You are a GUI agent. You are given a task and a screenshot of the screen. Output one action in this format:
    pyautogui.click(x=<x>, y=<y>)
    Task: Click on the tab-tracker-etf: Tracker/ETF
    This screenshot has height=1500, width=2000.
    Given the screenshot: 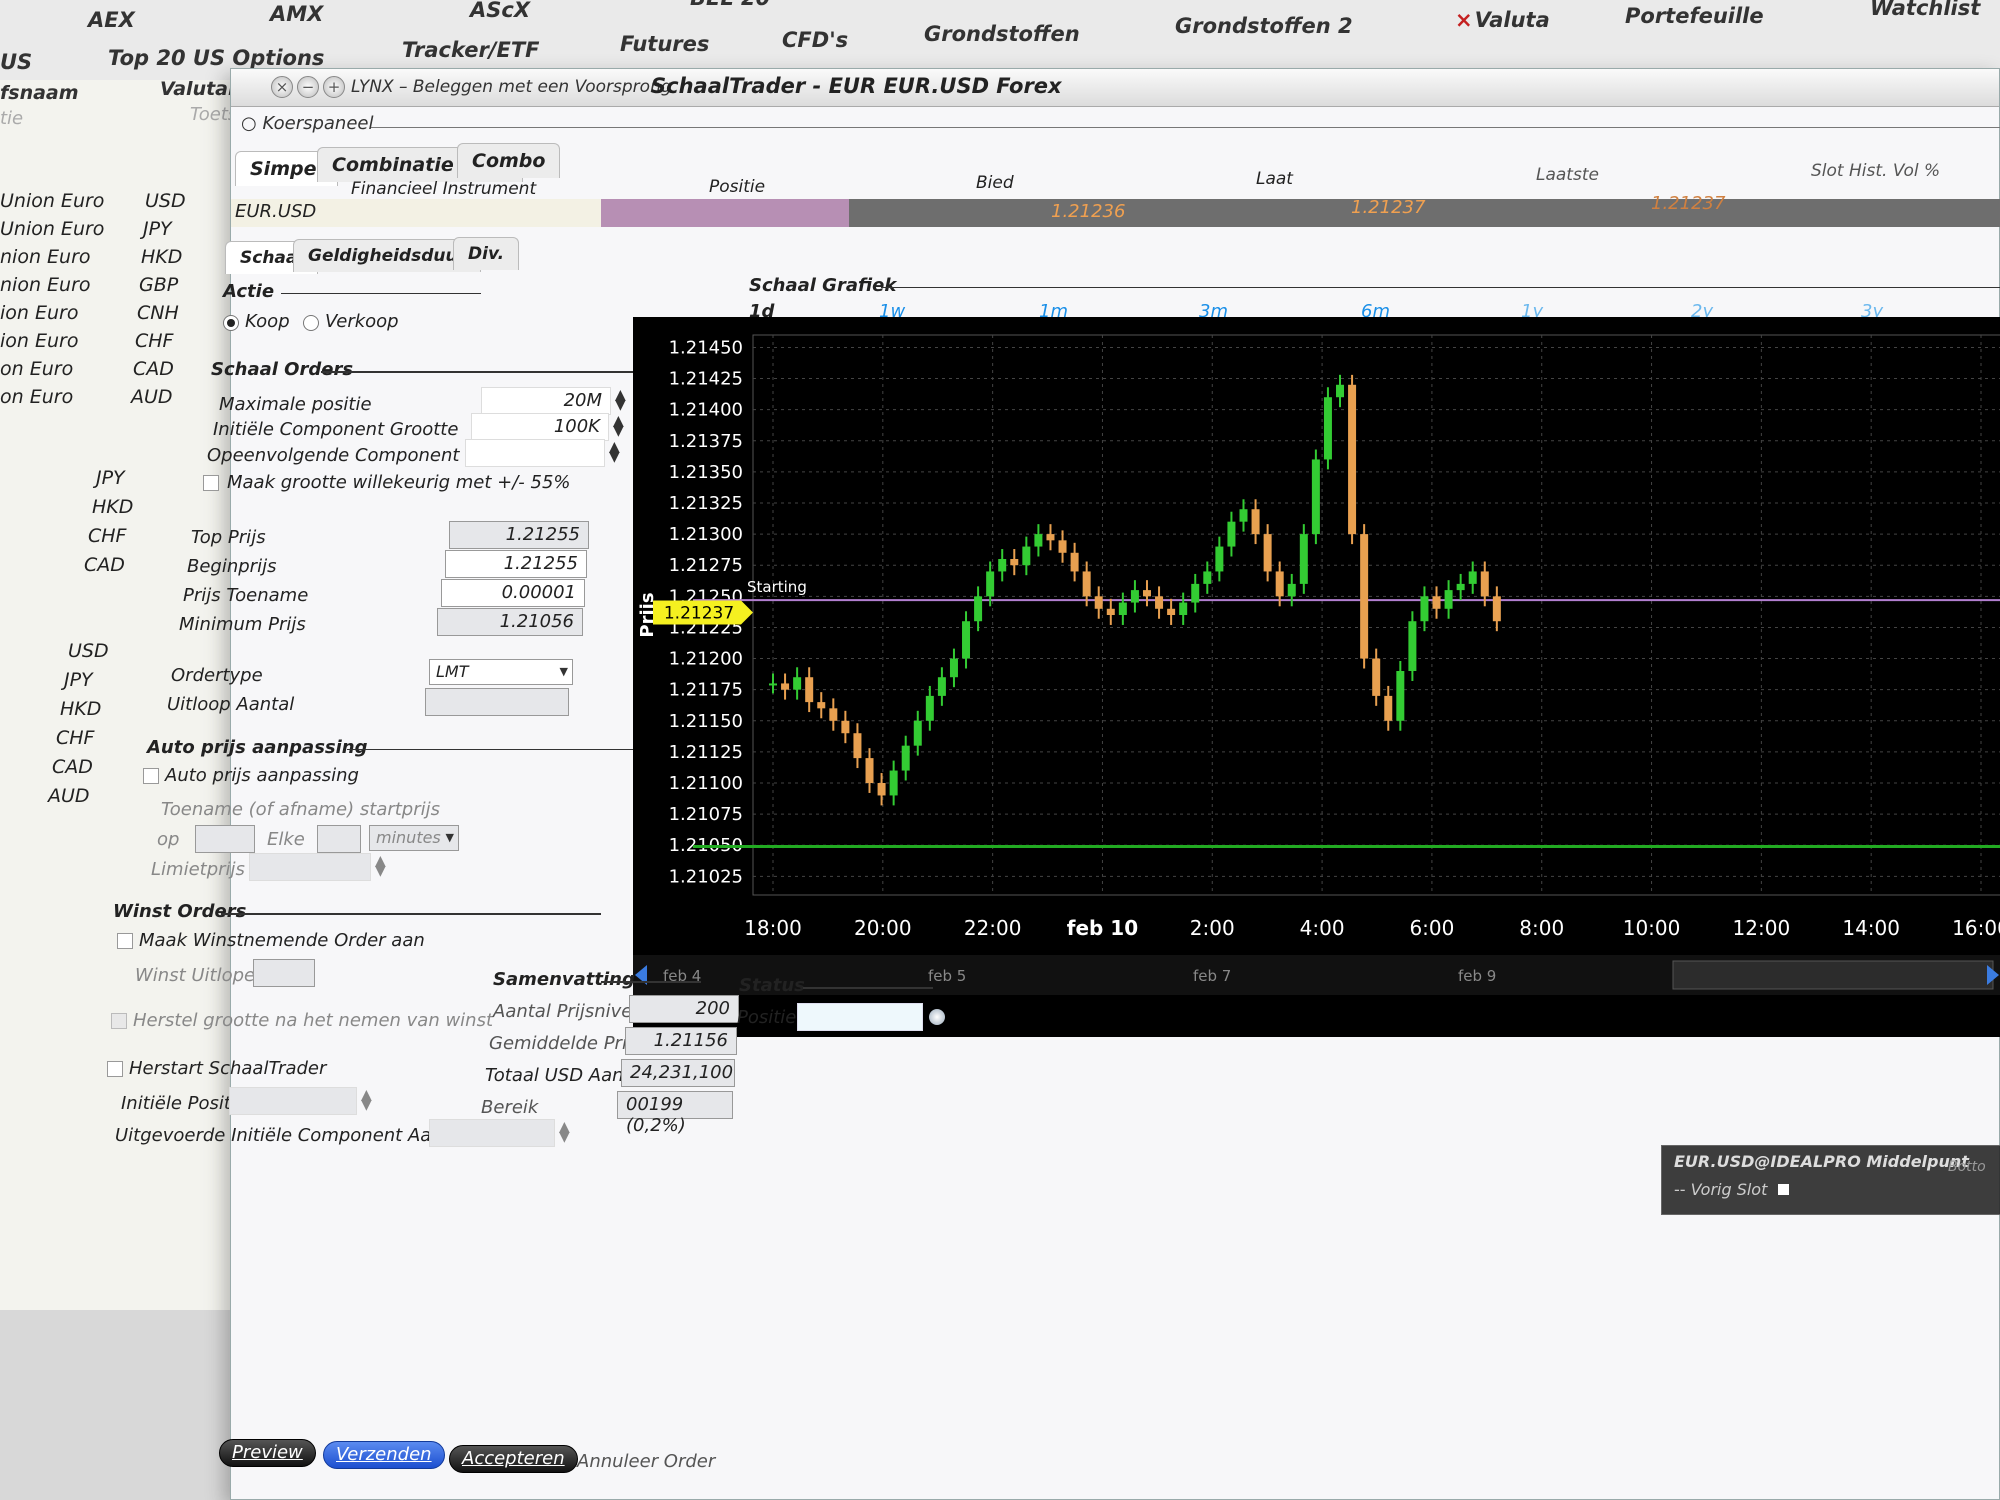 What is the action you would take?
    pyautogui.click(x=471, y=50)
    